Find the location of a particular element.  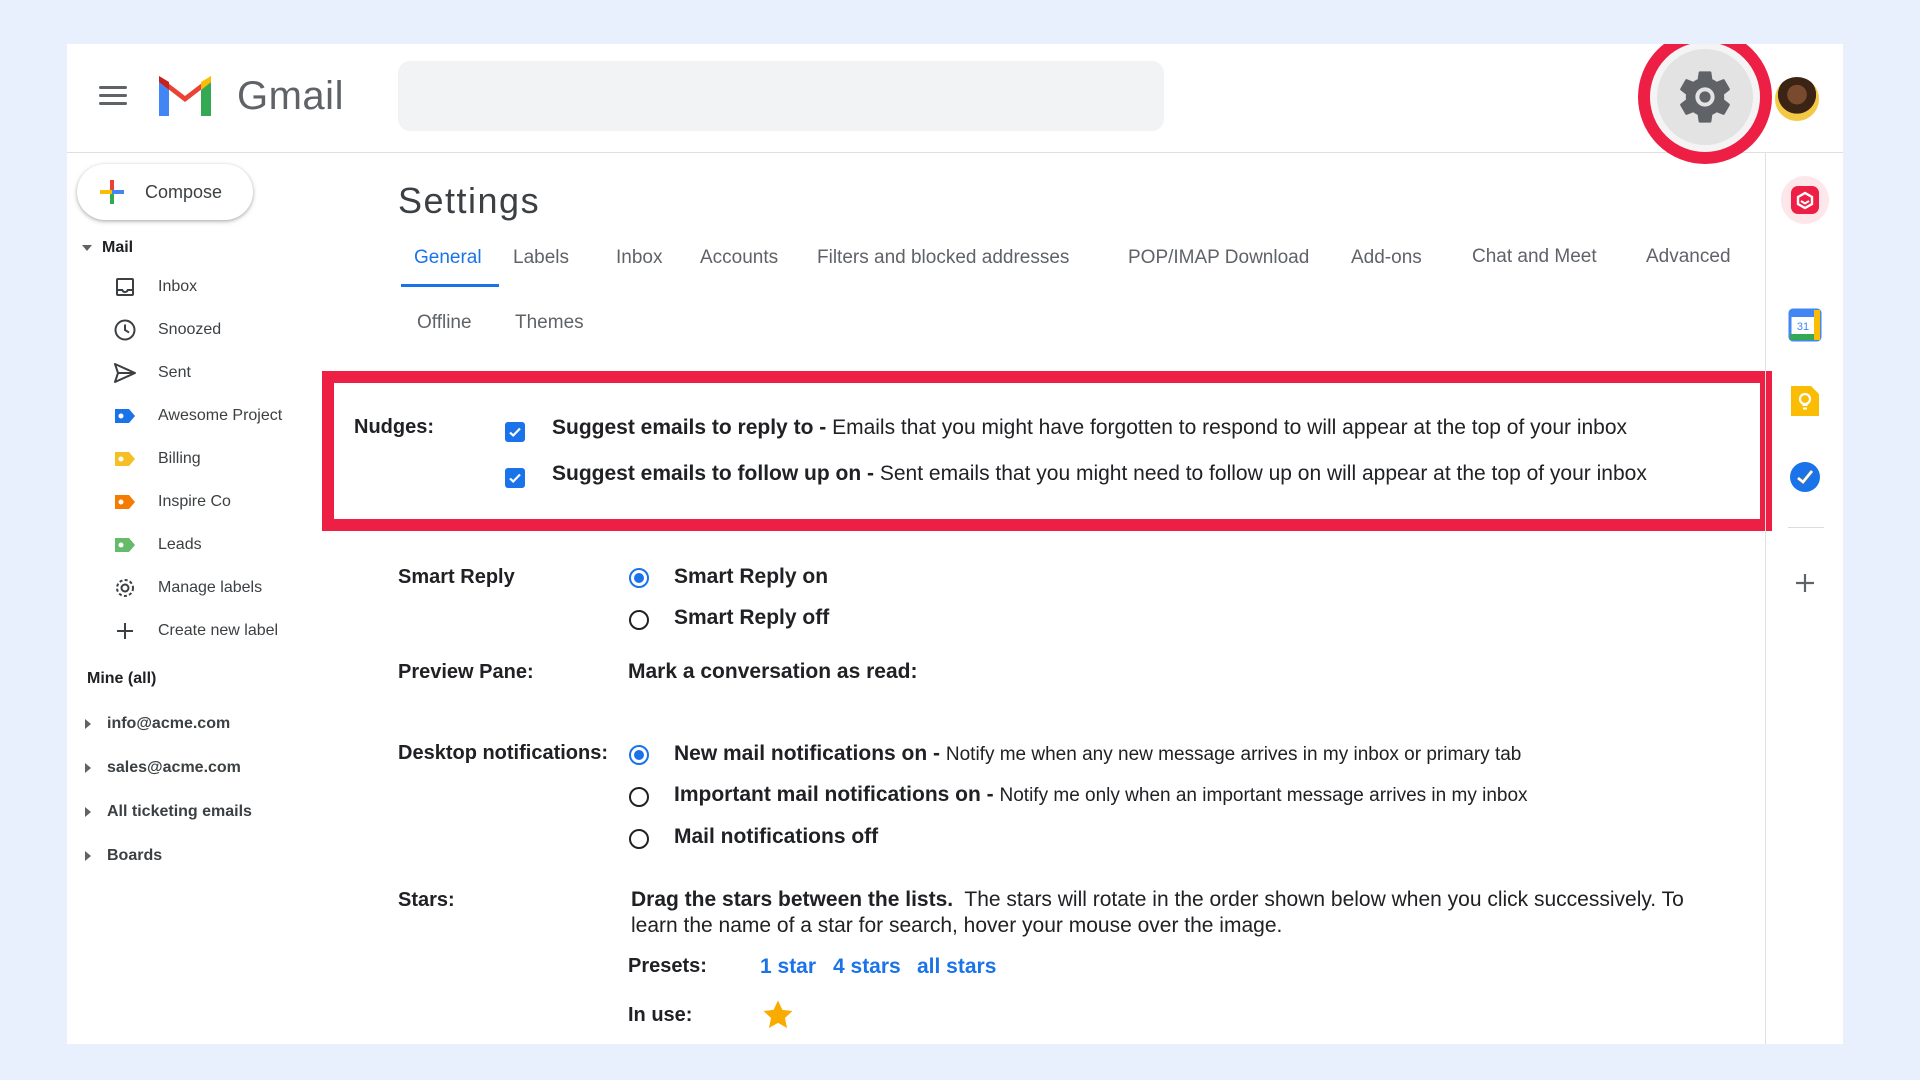

tab-offline: Offline is located at coordinates (444, 323).